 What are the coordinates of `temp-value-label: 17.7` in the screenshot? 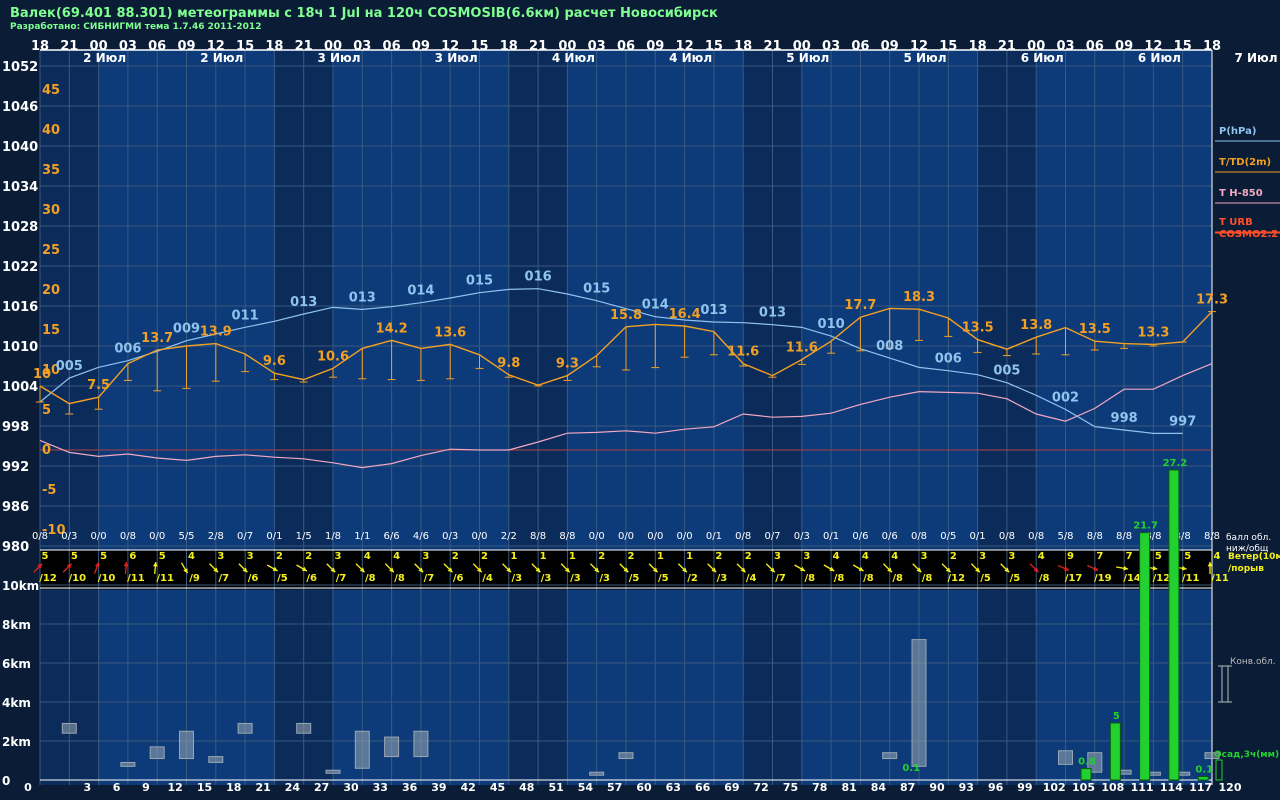 It's located at (860, 305).